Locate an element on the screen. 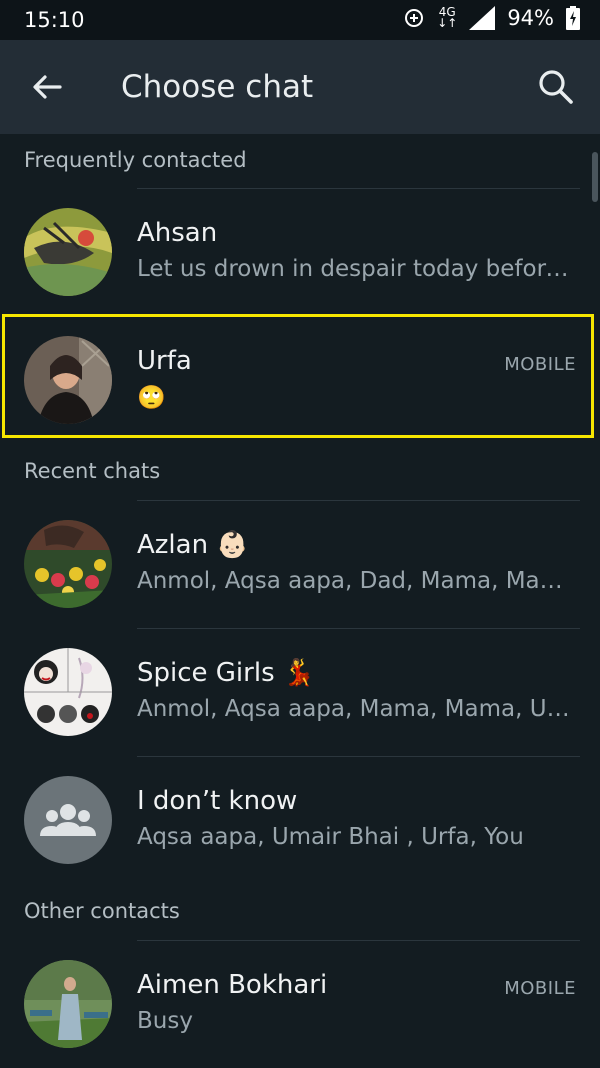 This screenshot has width=600, height=1068. contact-name: Ahsan is located at coordinates (177, 233).